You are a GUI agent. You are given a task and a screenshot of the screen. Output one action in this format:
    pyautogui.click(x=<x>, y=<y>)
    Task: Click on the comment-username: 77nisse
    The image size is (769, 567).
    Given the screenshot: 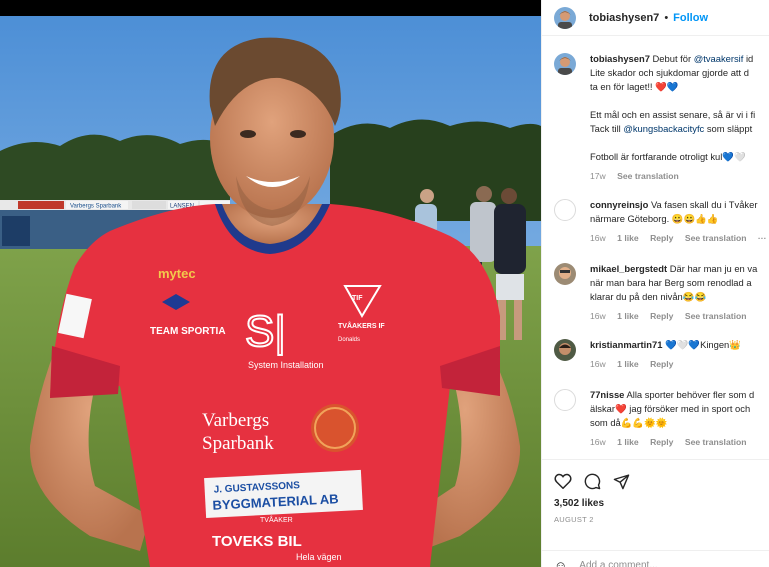 What is the action you would take?
    pyautogui.click(x=607, y=394)
    